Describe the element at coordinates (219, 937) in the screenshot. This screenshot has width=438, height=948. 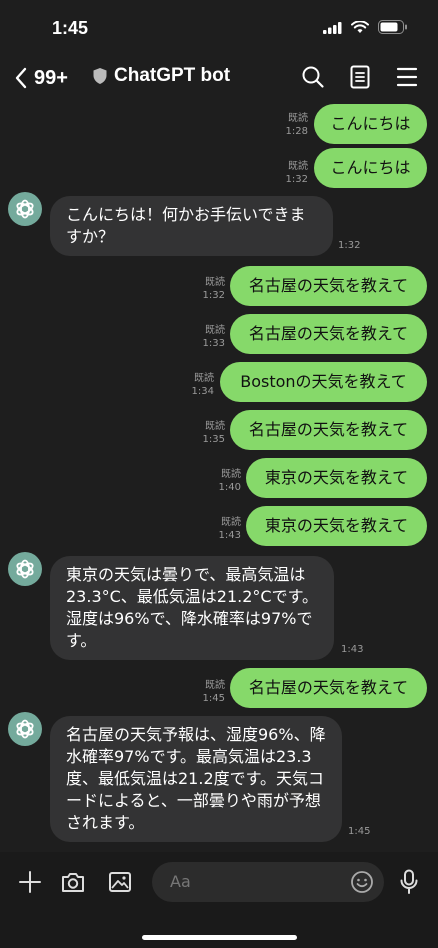
I see `home-indicator` at that location.